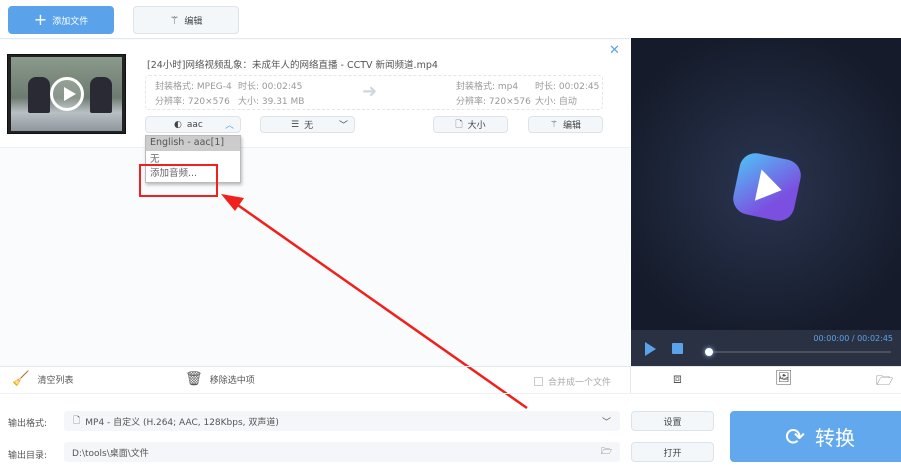 This screenshot has height=473, width=901. Describe the element at coordinates (606, 452) in the screenshot. I see `browse-folder-icon: 🗁` at that location.